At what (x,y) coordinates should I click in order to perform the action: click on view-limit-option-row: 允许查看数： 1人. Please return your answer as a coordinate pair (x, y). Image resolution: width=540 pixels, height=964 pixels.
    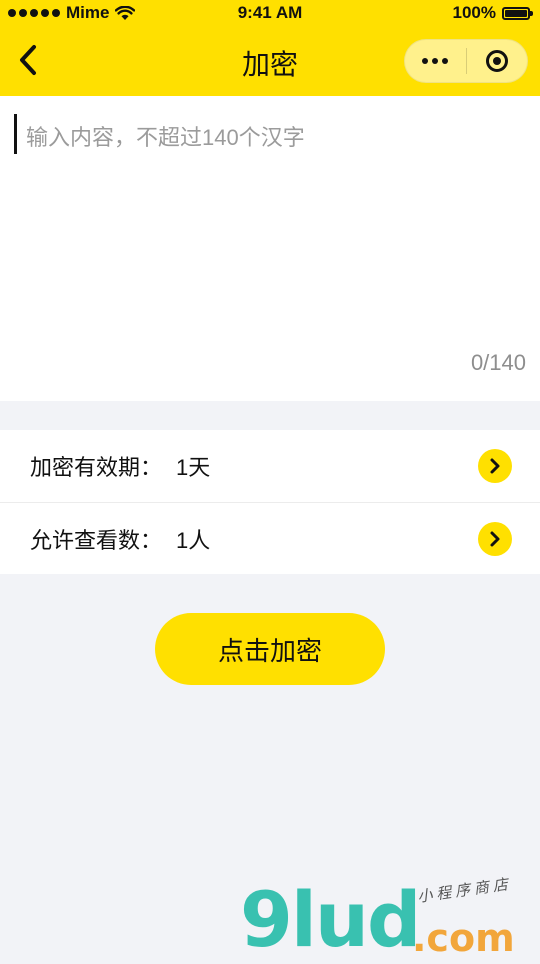
    Looking at the image, I should click on (270, 538).